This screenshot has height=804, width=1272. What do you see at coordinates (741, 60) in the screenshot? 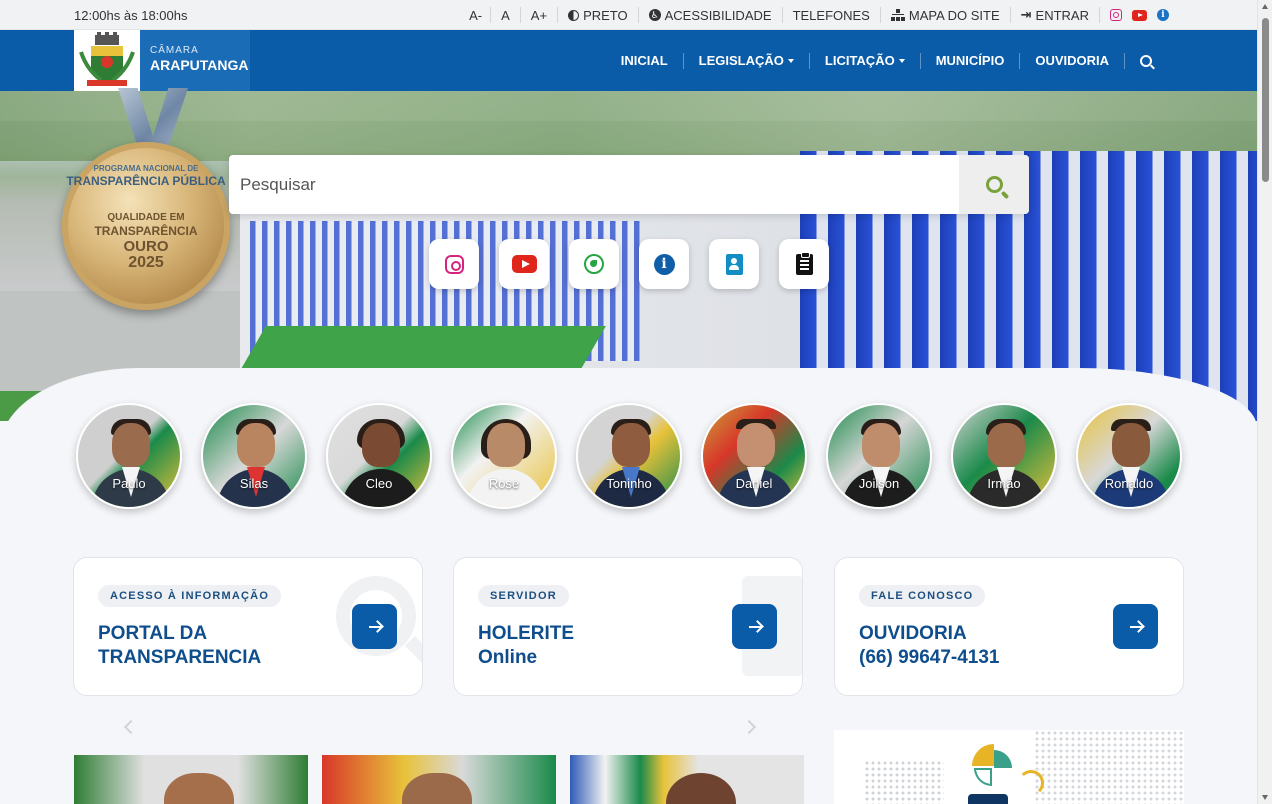
I see `nav-label: LEGISLAÇÃO` at bounding box center [741, 60].